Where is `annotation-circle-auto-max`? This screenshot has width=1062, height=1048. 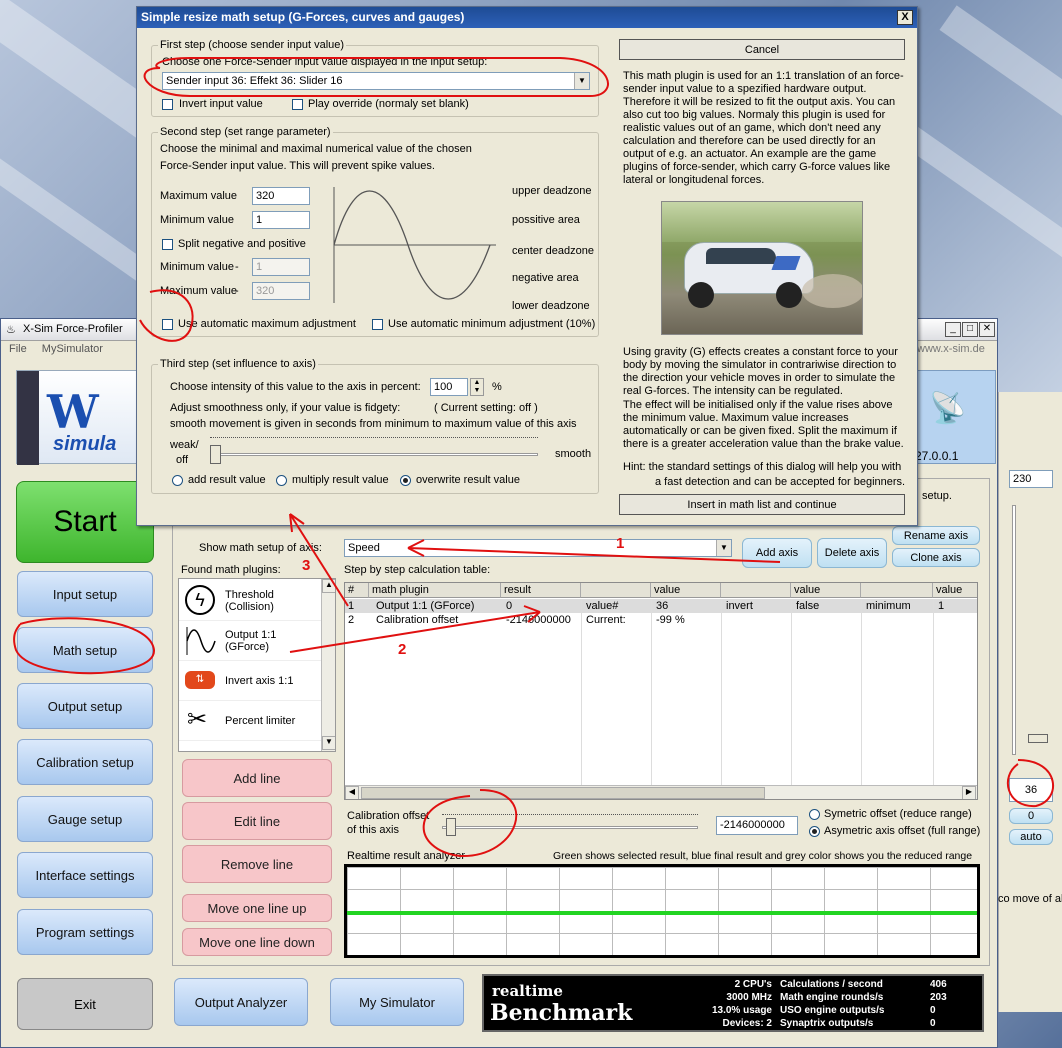 annotation-circle-auto-max is located at coordinates (166, 315).